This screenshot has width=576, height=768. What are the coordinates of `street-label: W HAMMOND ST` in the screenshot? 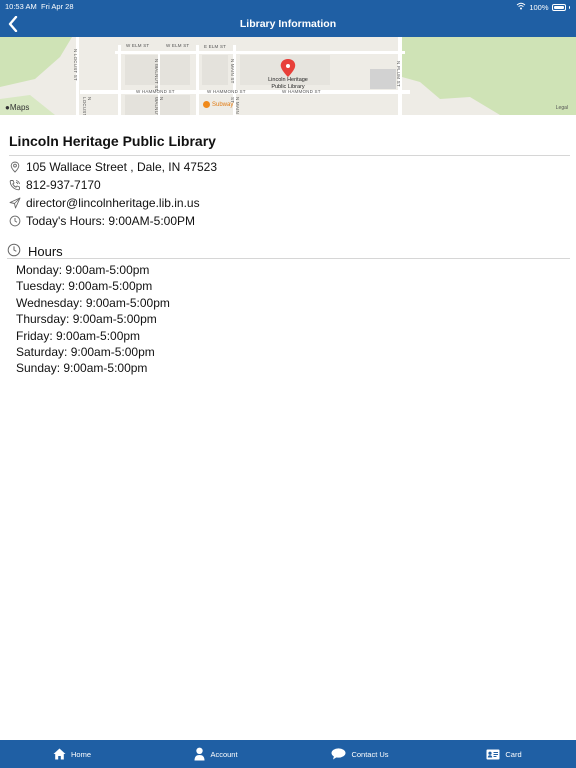 It's located at (226, 91).